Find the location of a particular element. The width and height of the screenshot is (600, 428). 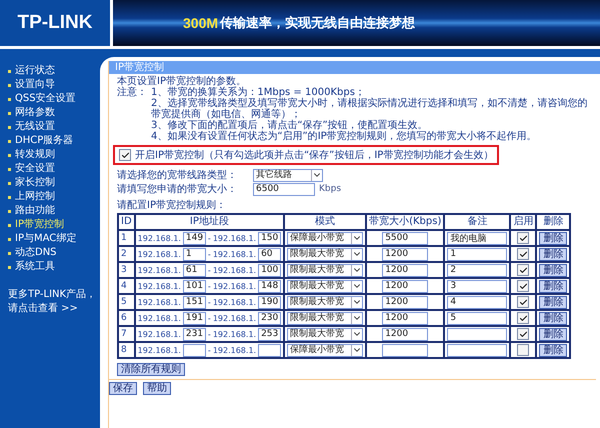

bandwidth-field is located at coordinates (405, 350).